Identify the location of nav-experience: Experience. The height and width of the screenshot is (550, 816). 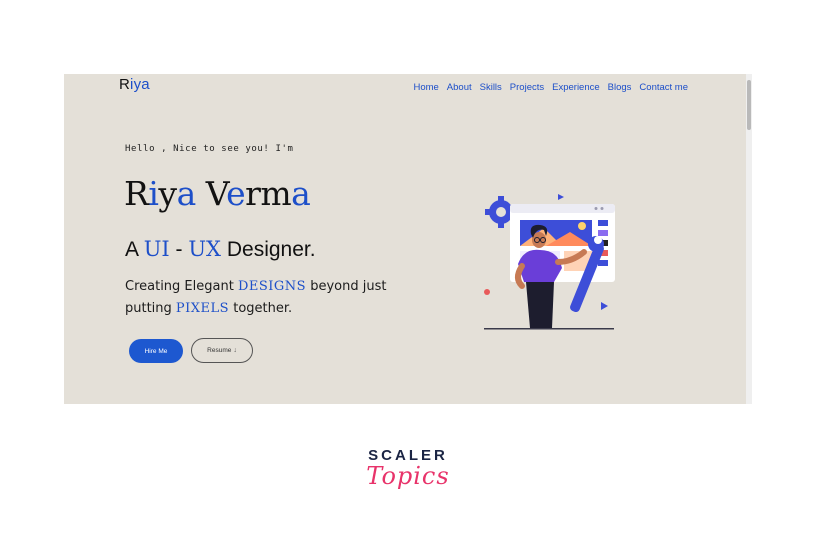
(576, 87).